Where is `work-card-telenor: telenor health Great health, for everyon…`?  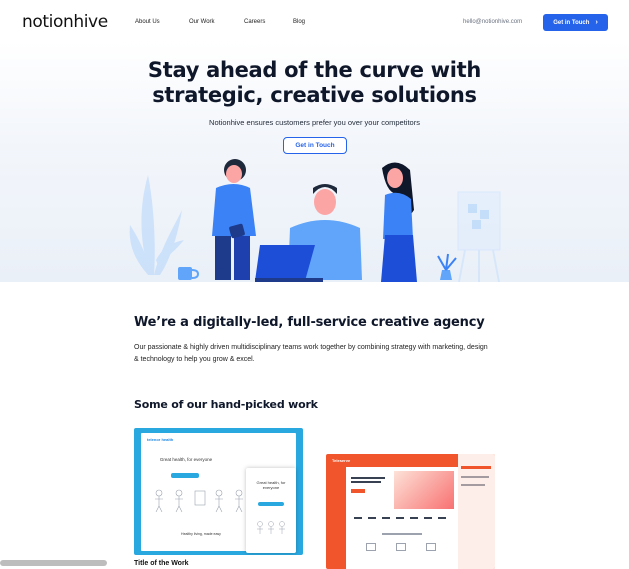
work-card-telenor: telenor health Great health, for everyon… is located at coordinates (218, 491).